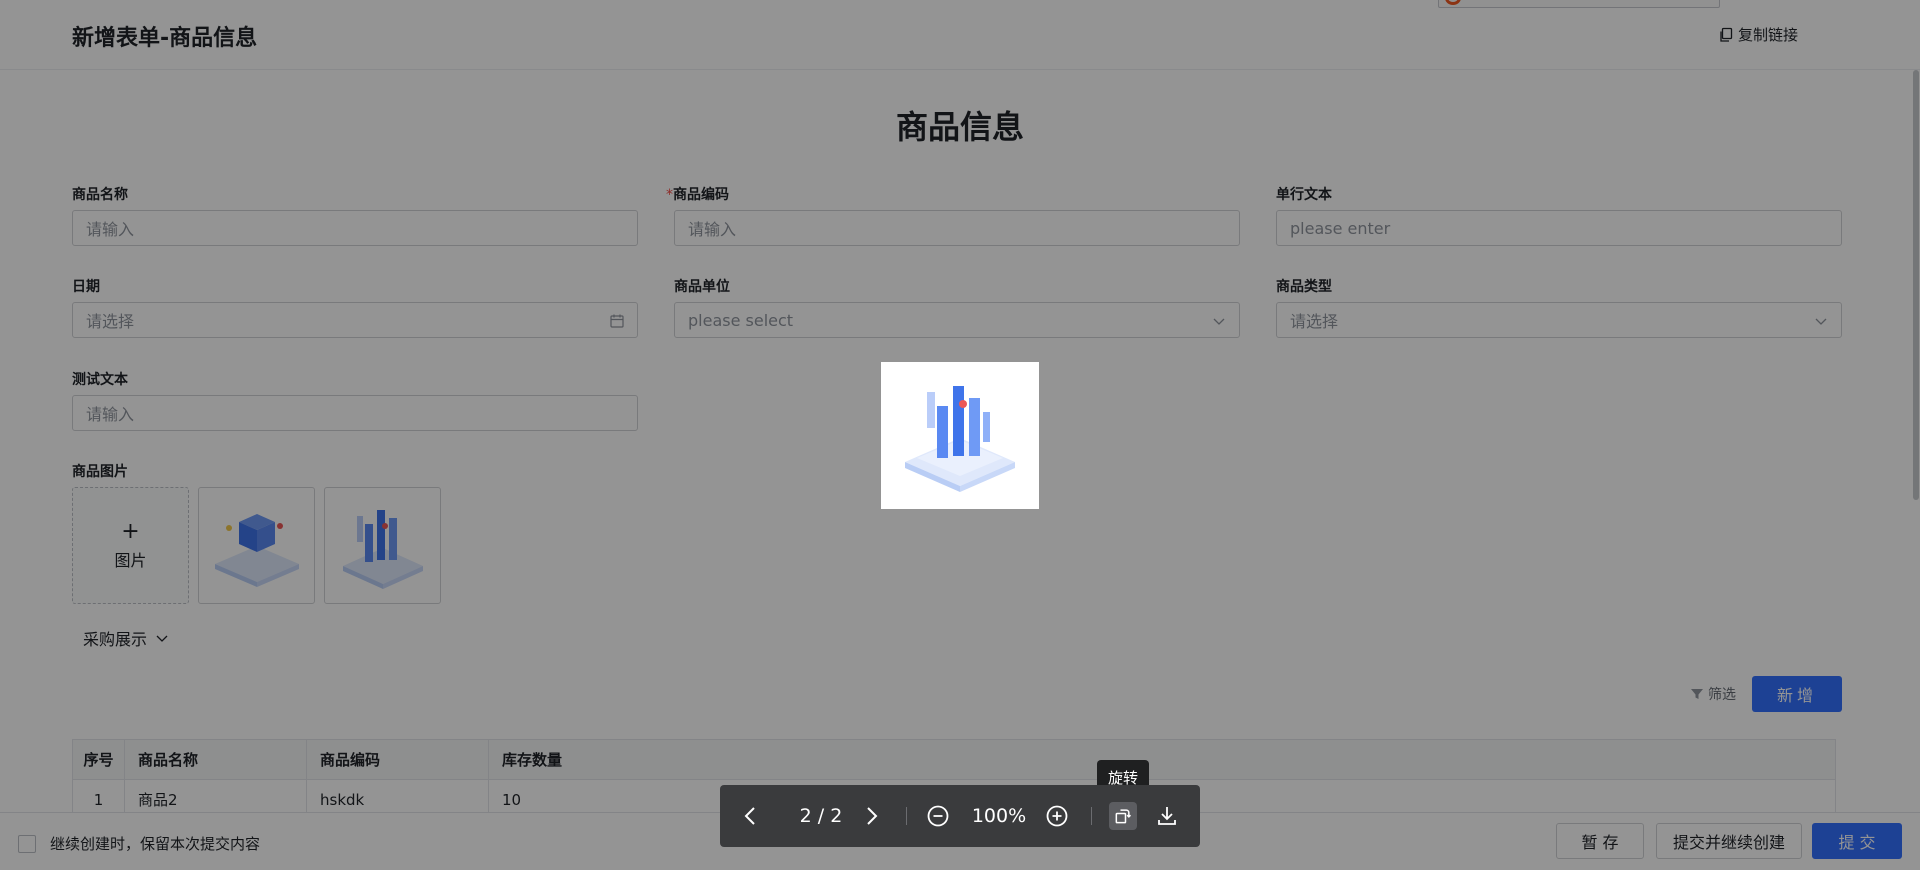 The width and height of the screenshot is (1920, 870). I want to click on chevron-left-icon, so click(749, 816).